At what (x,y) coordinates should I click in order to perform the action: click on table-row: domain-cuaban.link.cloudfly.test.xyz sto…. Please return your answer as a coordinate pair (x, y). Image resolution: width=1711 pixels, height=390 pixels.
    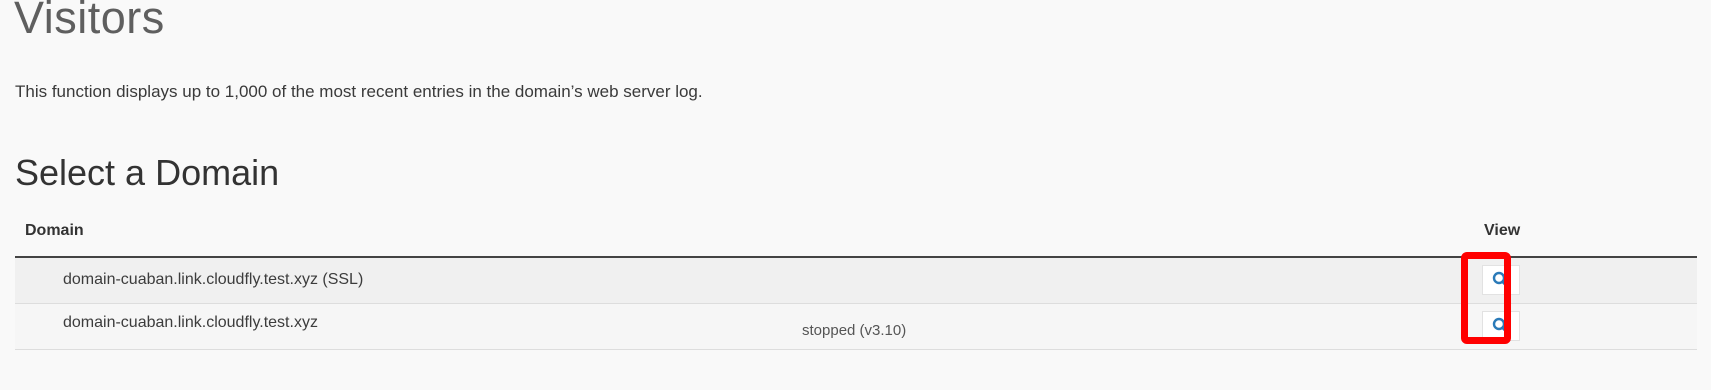
    Looking at the image, I should click on (856, 327).